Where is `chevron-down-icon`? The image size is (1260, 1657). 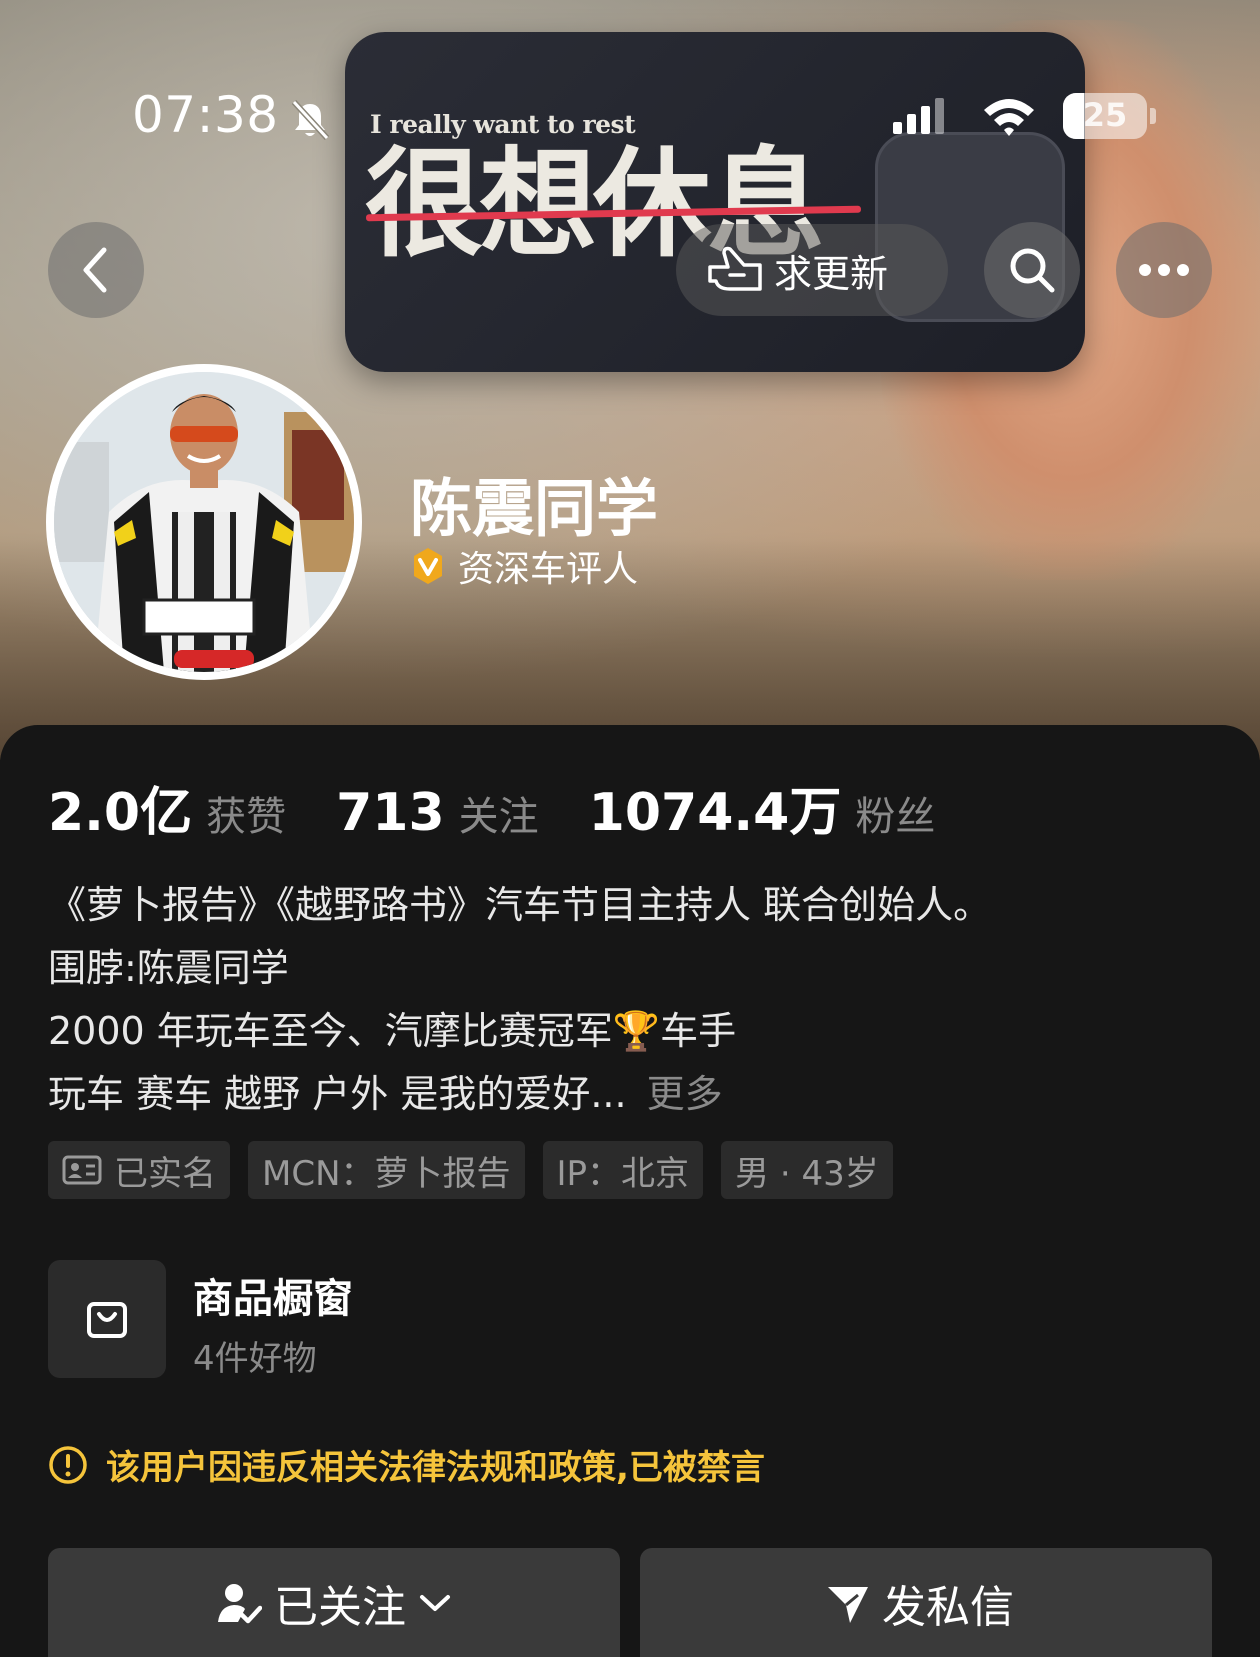 chevron-down-icon is located at coordinates (435, 1603).